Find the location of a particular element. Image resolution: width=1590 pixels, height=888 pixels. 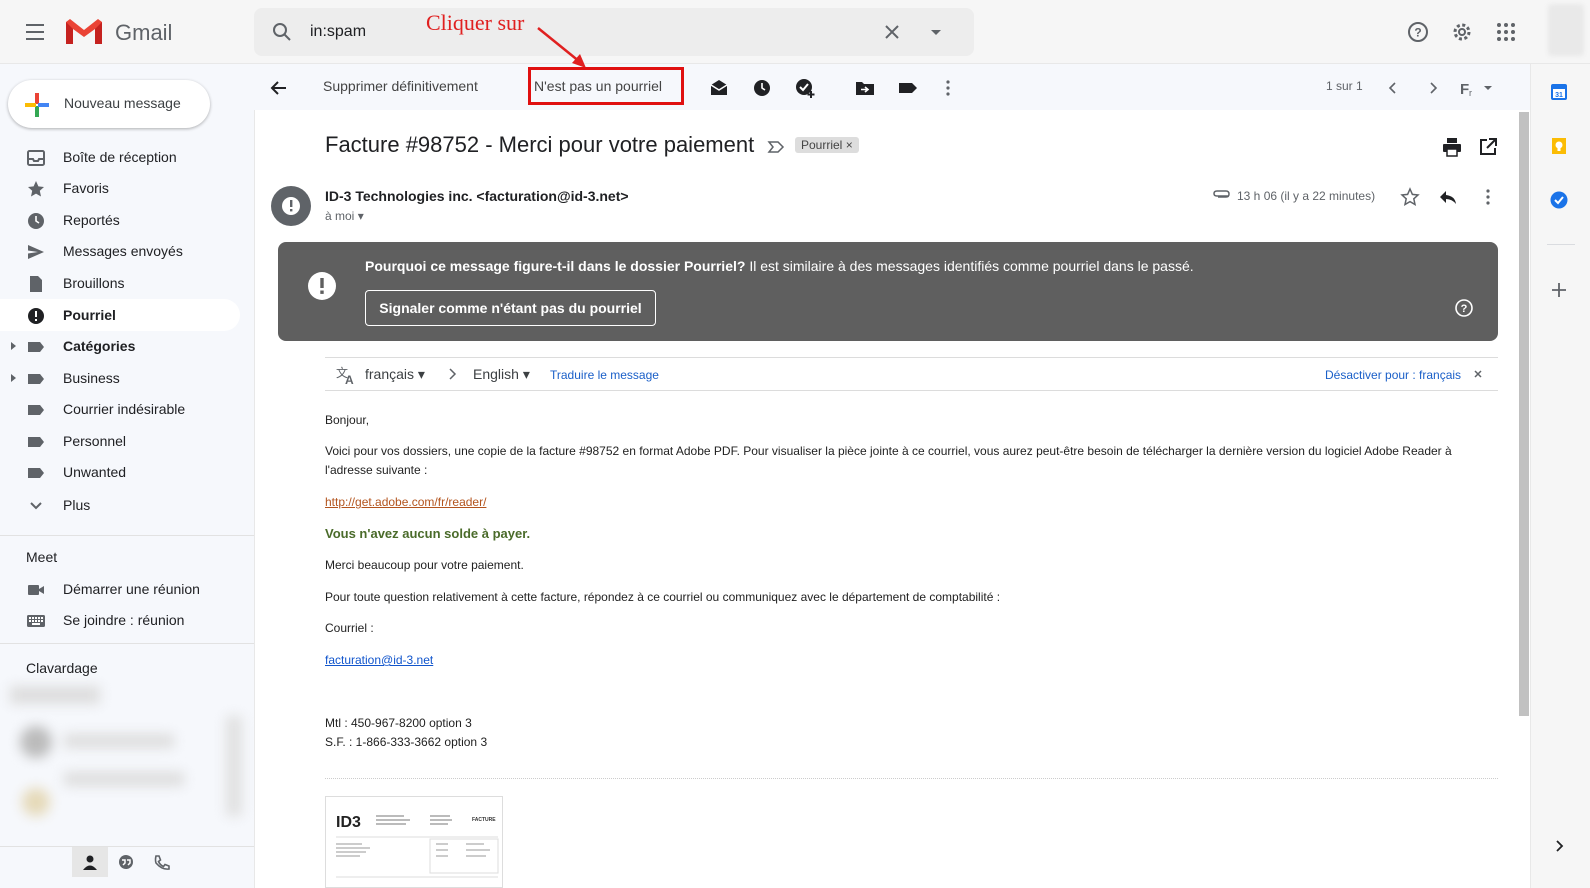

sidebar-item-business: Business is located at coordinates (120, 378).